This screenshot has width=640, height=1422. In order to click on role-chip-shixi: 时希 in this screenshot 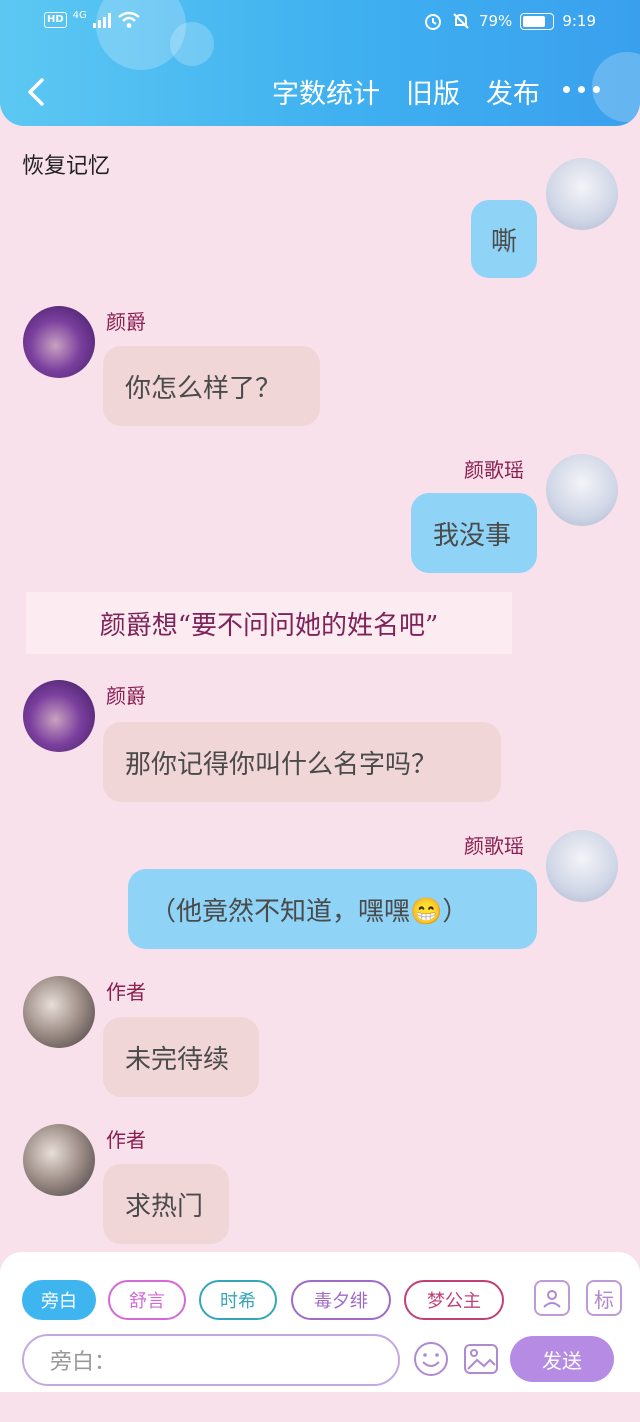, I will do `click(238, 1300)`.